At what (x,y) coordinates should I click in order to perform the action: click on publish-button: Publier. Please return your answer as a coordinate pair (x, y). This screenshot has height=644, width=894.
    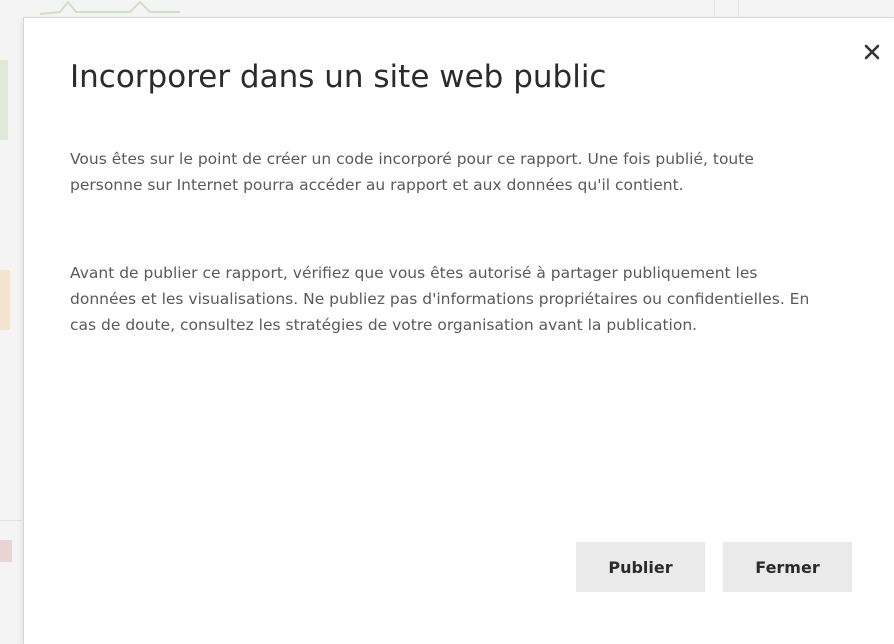
    Looking at the image, I should click on (640, 567).